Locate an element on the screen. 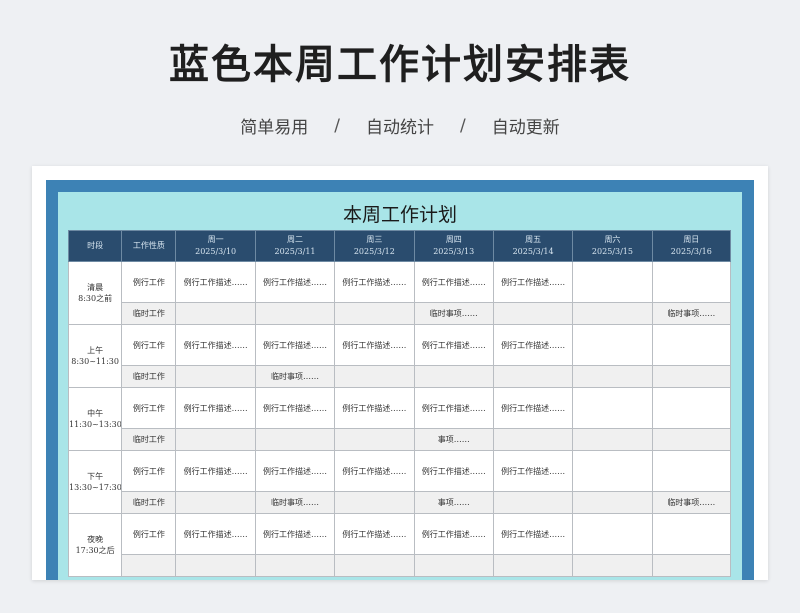 The width and height of the screenshot is (800, 613). header-day: 周一 2025/3/10 is located at coordinates (215, 246).